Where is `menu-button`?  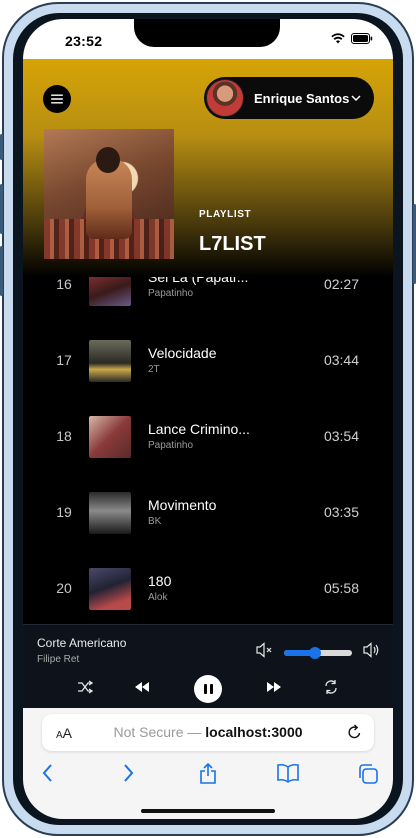
menu-button is located at coordinates (57, 99).